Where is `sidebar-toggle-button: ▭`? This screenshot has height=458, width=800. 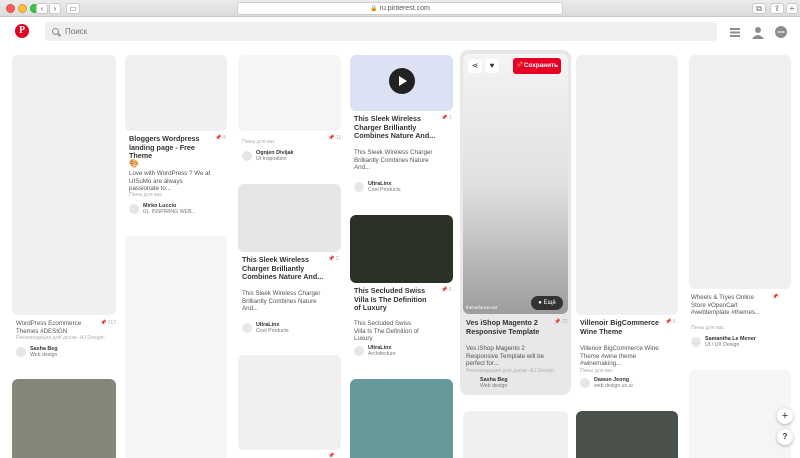 sidebar-toggle-button: ▭ is located at coordinates (73, 8).